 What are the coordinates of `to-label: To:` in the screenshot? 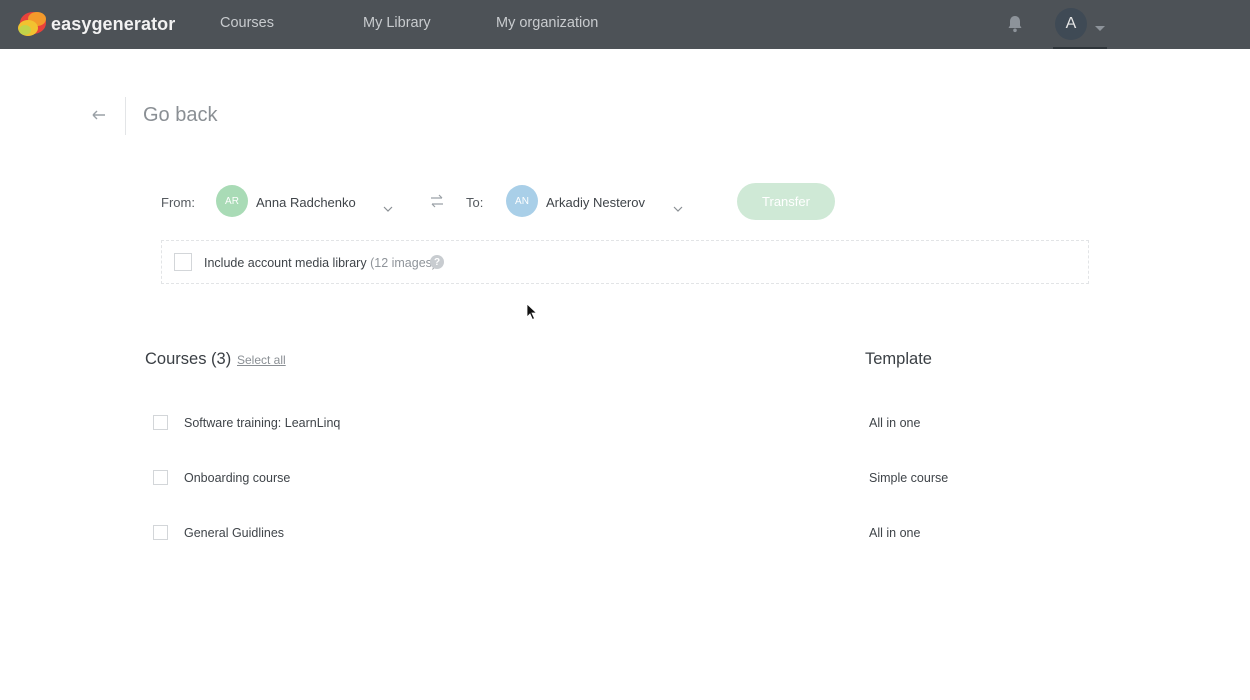 It's located at (475, 202).